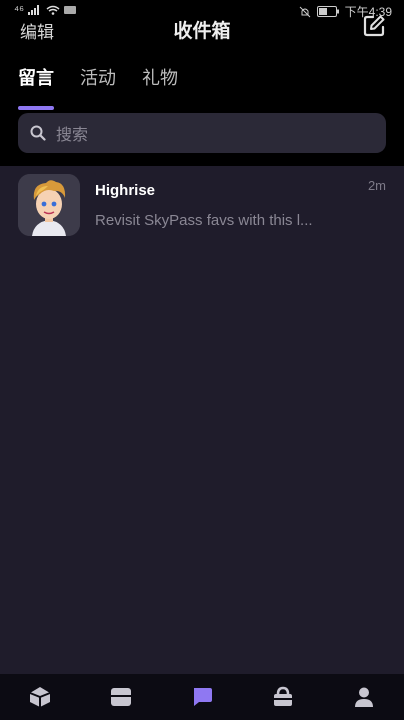 The width and height of the screenshot is (404, 720). I want to click on page-title: 收件箱, so click(202, 31).